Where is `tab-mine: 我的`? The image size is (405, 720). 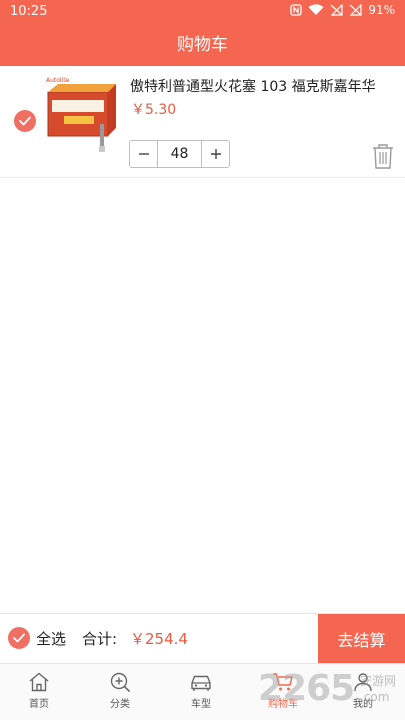 tab-mine: 我的 is located at coordinates (363, 692).